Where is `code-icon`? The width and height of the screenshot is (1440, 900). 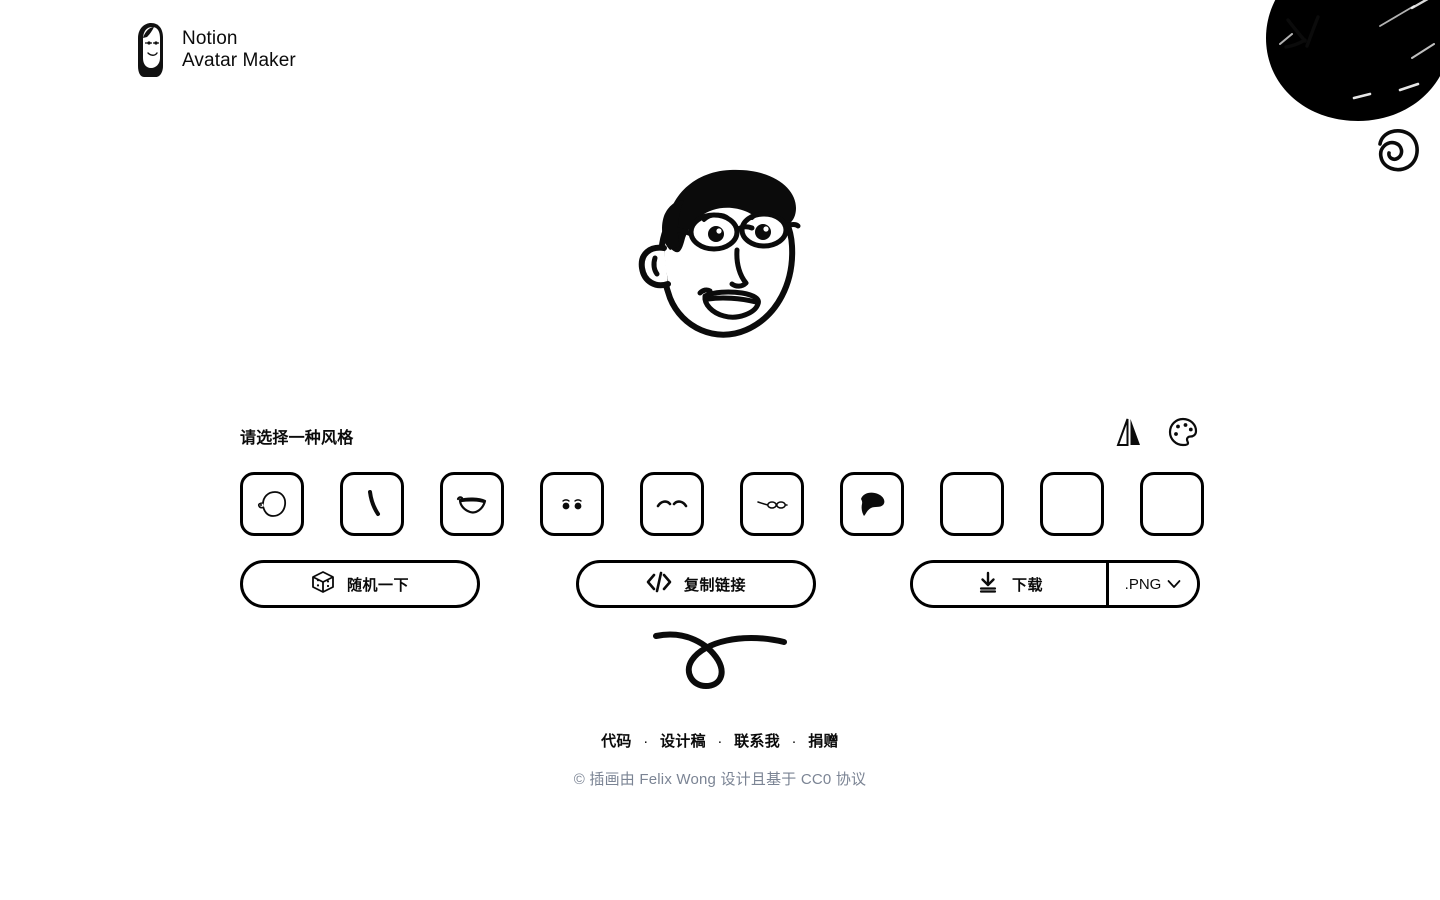
code-icon is located at coordinates (659, 584).